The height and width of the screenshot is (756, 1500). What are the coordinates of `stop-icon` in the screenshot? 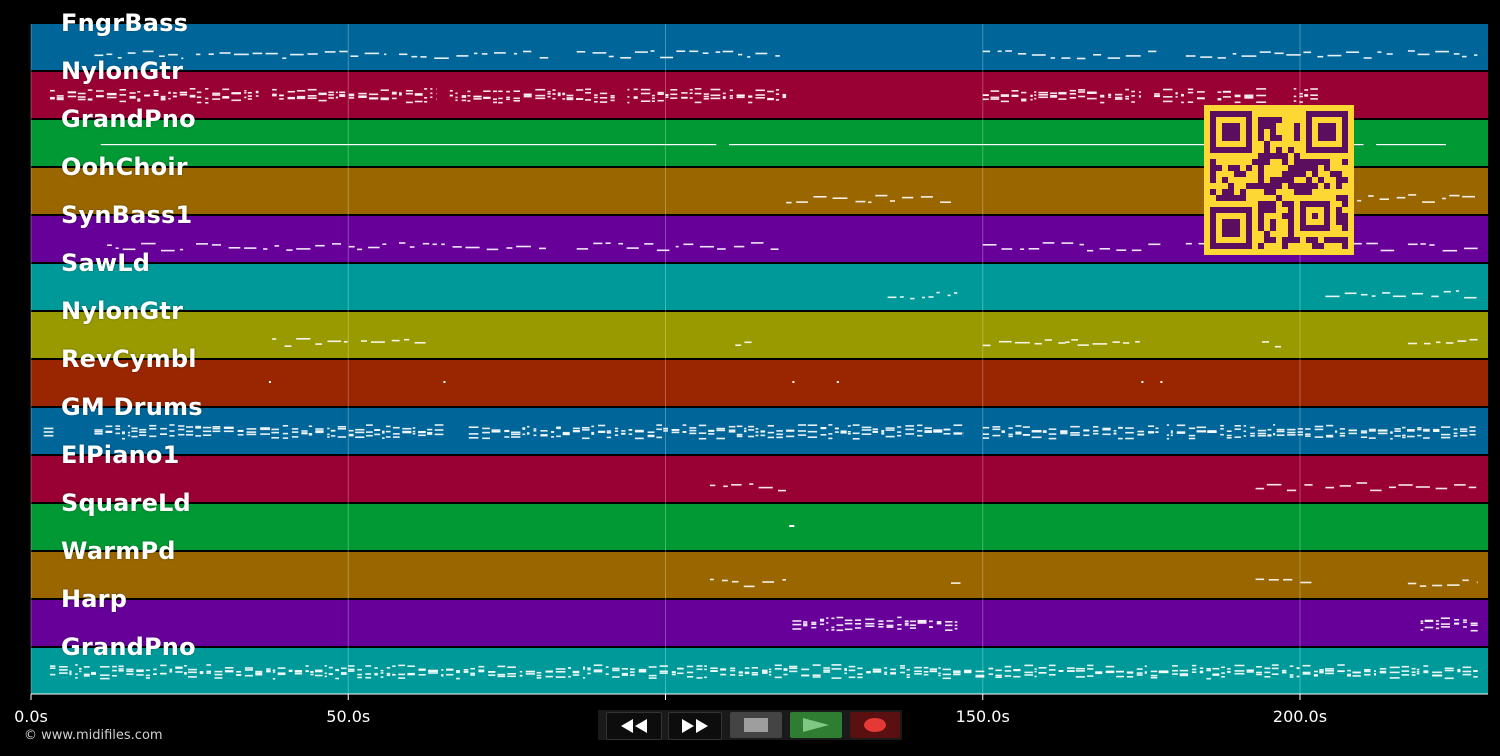 It's located at (756, 725).